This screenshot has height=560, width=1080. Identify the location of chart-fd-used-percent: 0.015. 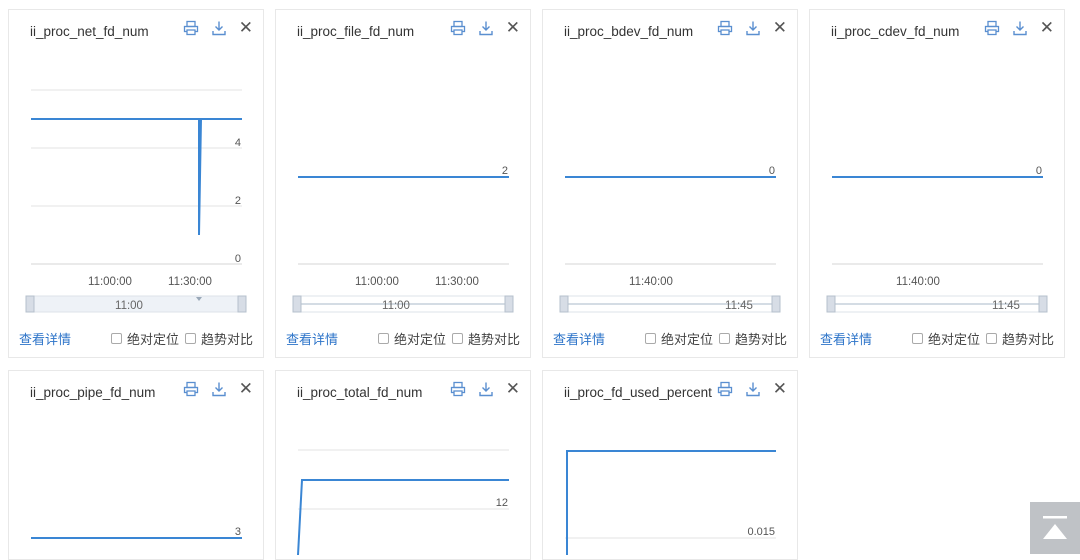
(670, 502).